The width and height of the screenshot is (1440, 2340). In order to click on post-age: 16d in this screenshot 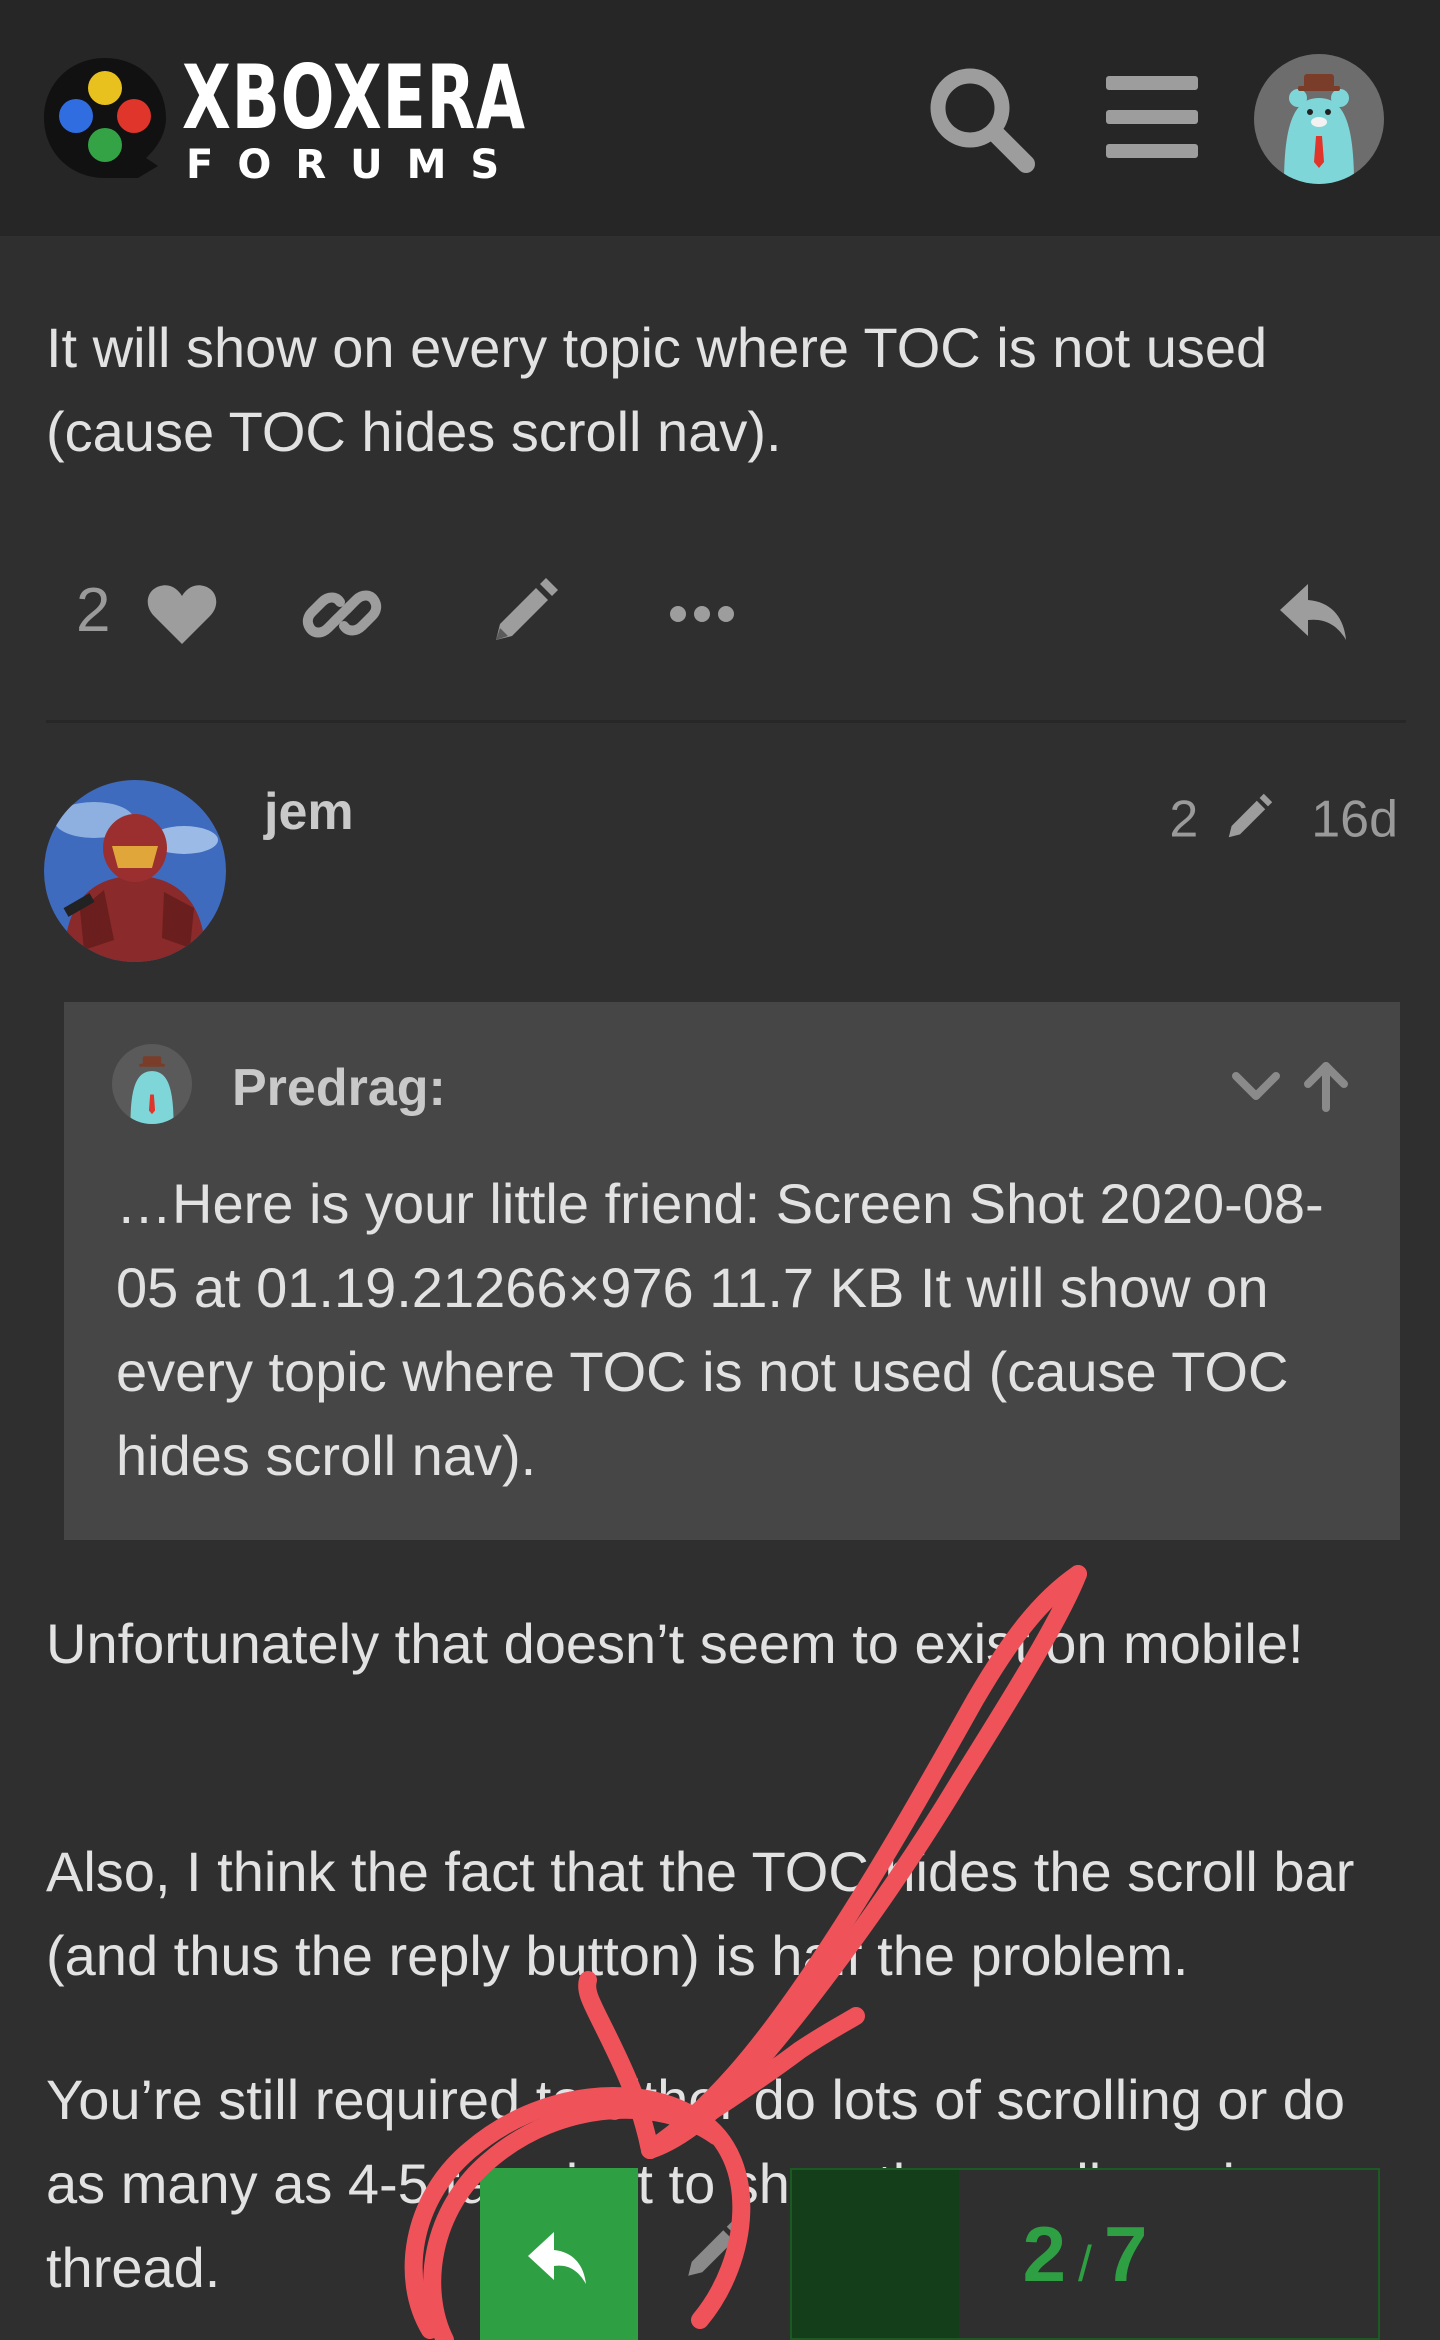, I will do `click(1354, 819)`.